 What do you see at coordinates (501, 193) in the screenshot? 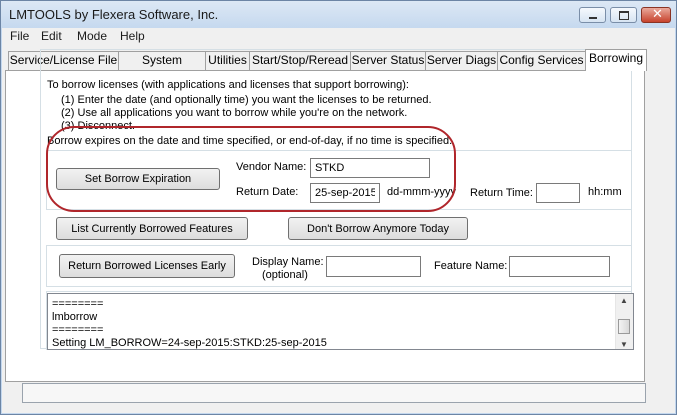
I see `return-time-label: Return Time:` at bounding box center [501, 193].